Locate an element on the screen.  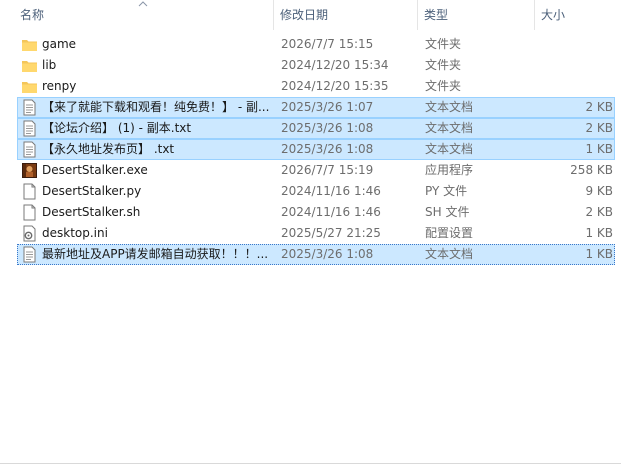
file-size: 258 KB is located at coordinates (591, 170).